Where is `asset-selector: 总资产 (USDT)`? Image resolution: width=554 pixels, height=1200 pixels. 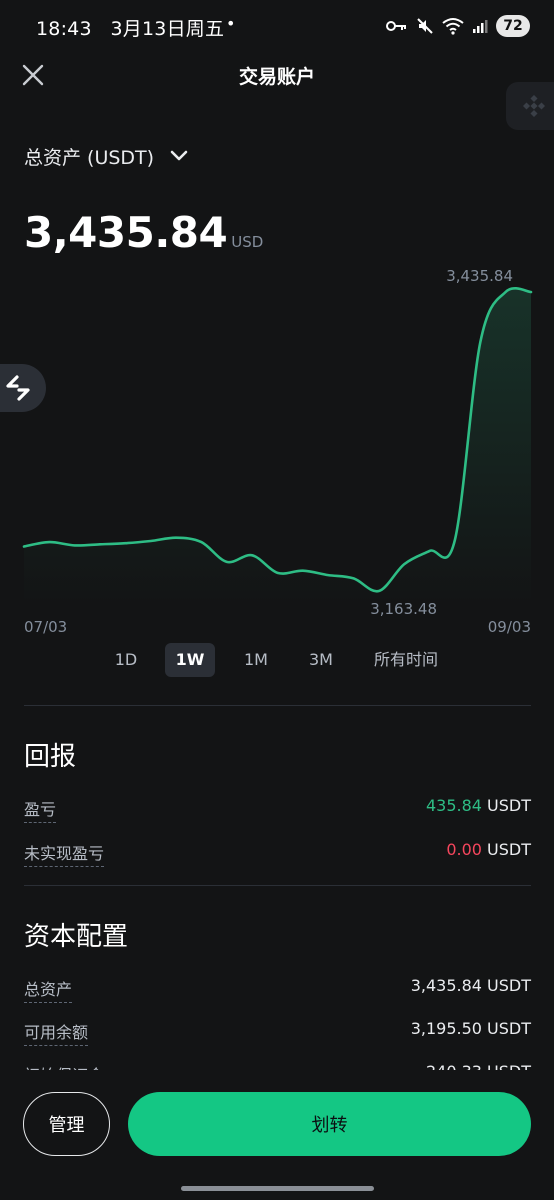
asset-selector: 总资产 (USDT) is located at coordinates (106, 156).